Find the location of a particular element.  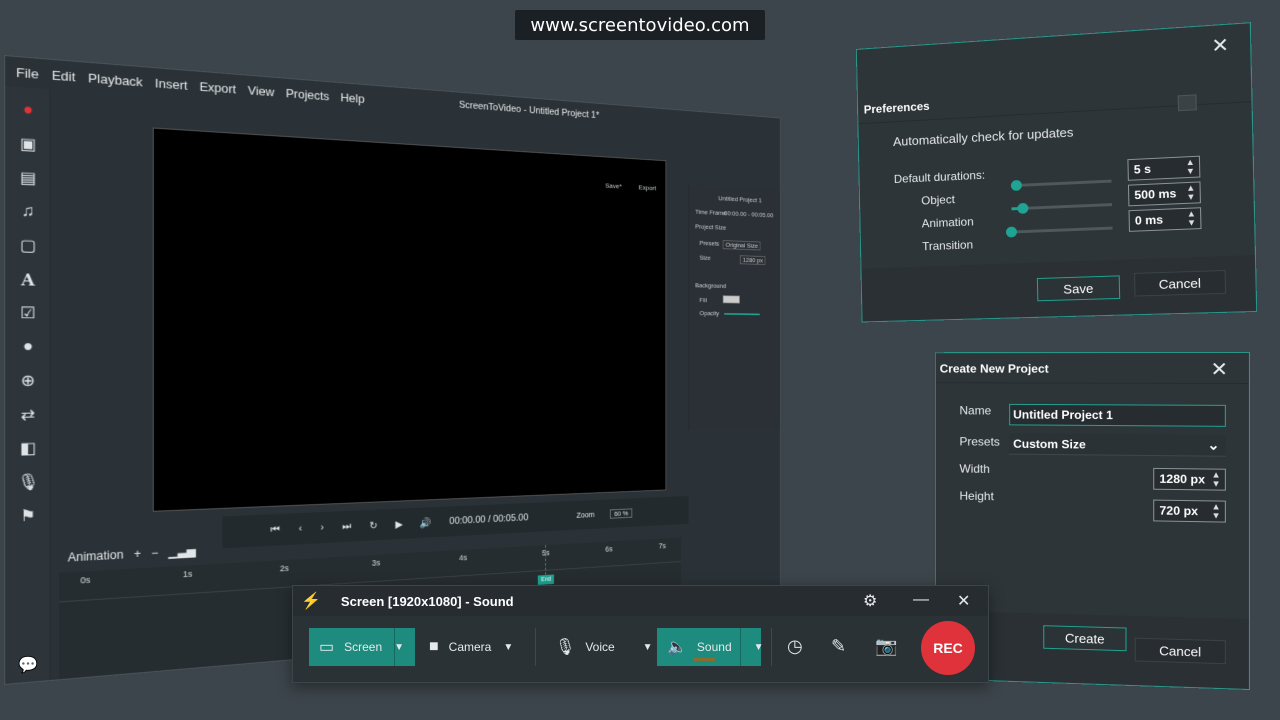

menu-view: View is located at coordinates (261, 91).